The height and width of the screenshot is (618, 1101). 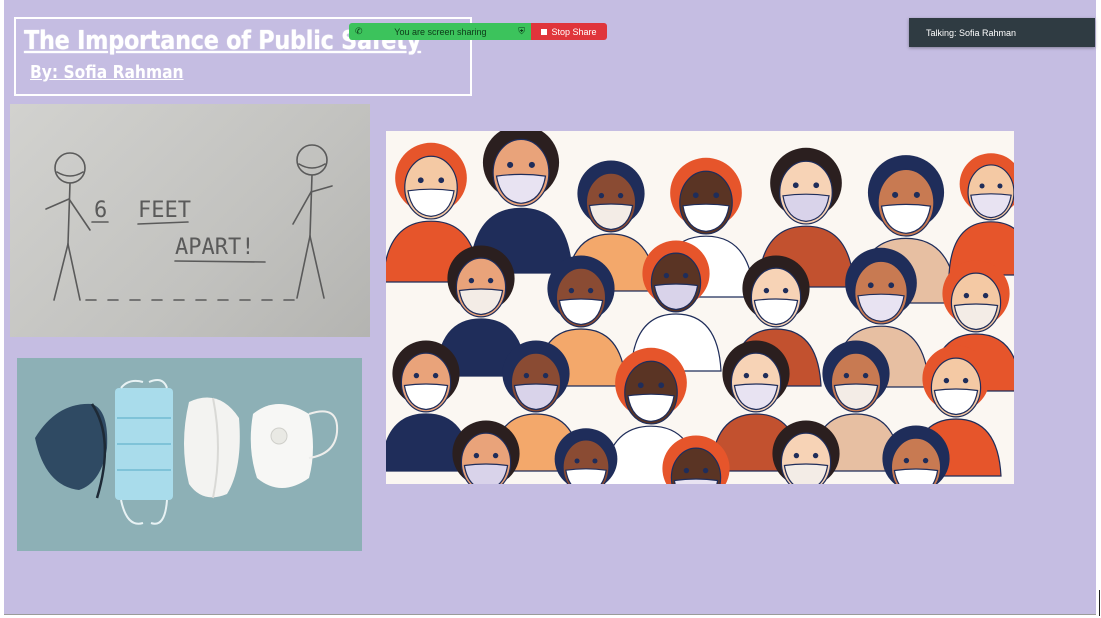 I want to click on shield-icon: ⛨, so click(x=521, y=31).